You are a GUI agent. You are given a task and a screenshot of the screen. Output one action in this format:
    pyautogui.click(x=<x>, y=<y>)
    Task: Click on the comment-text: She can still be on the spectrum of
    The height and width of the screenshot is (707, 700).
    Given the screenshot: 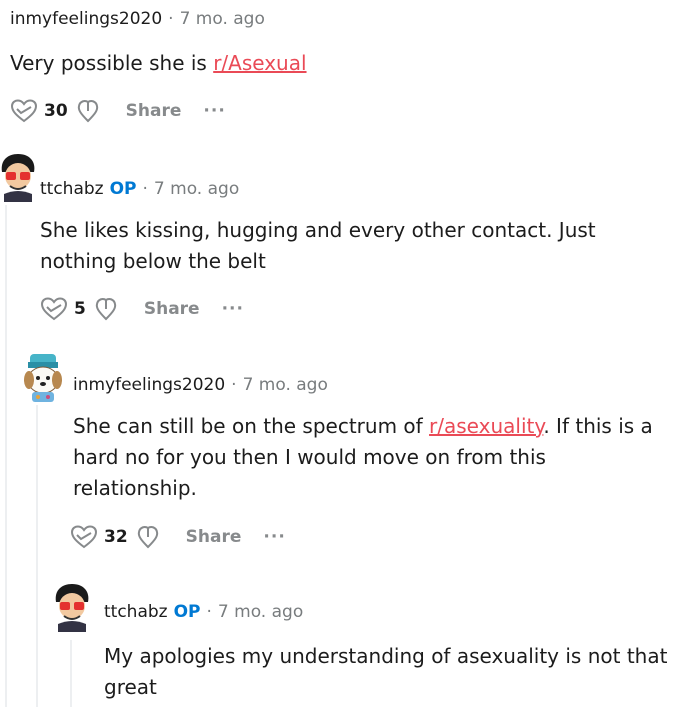 What is the action you would take?
    pyautogui.click(x=251, y=426)
    